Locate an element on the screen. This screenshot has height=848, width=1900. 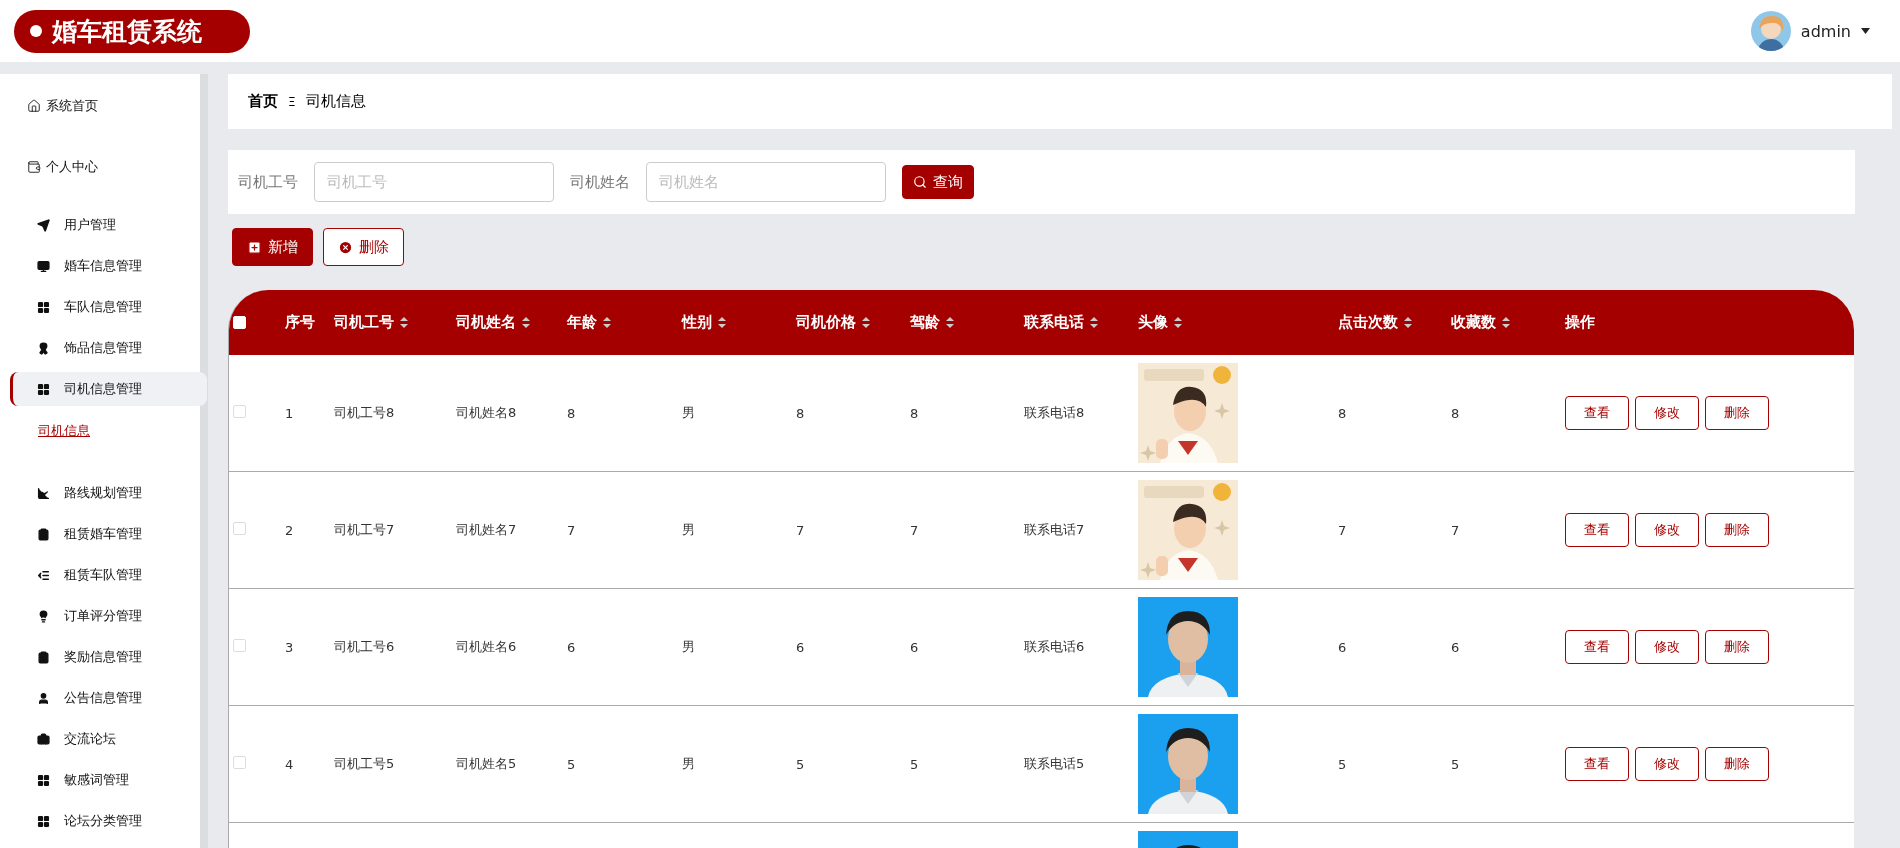
column-header: 头像 is located at coordinates (1232, 322).